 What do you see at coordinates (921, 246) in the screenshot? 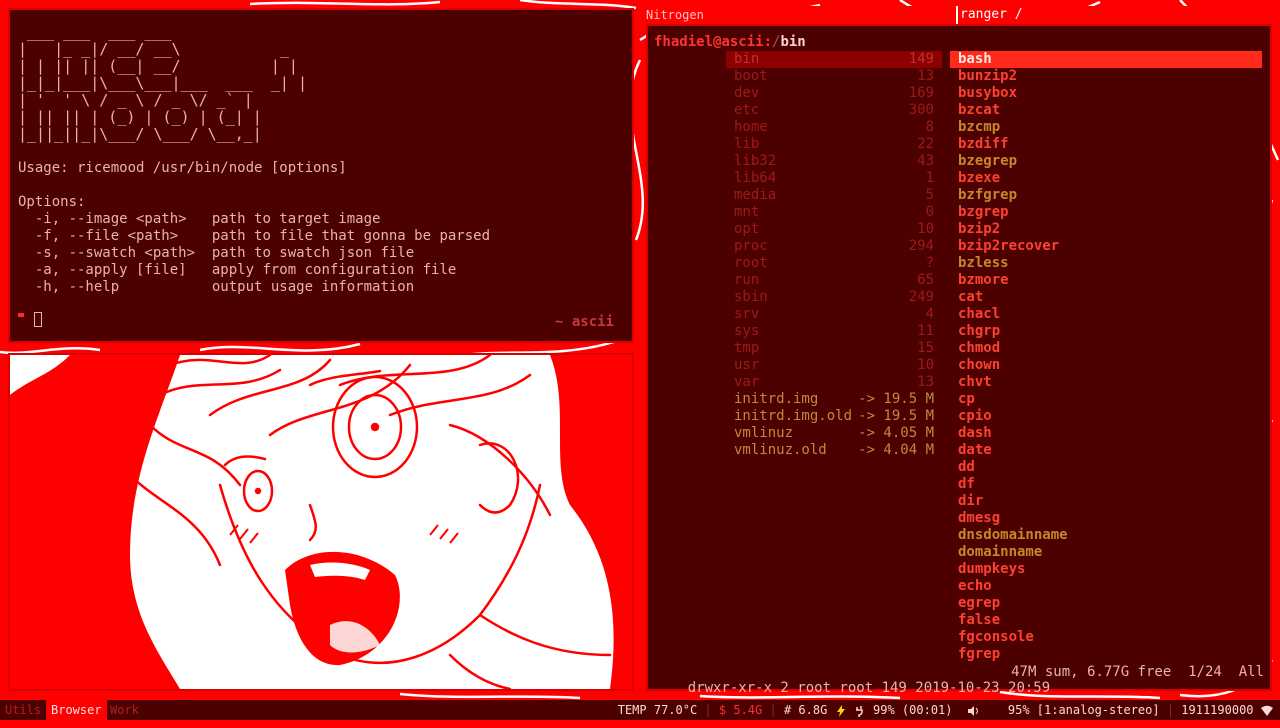
I see `entry-size: 294` at bounding box center [921, 246].